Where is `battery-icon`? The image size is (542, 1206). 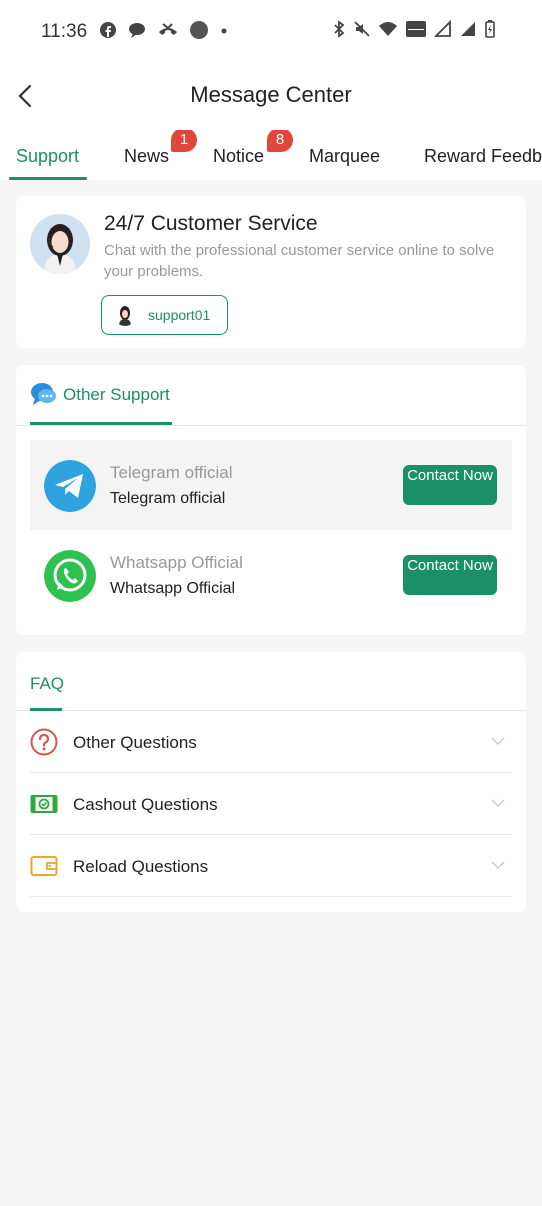
battery-icon is located at coordinates (490, 29).